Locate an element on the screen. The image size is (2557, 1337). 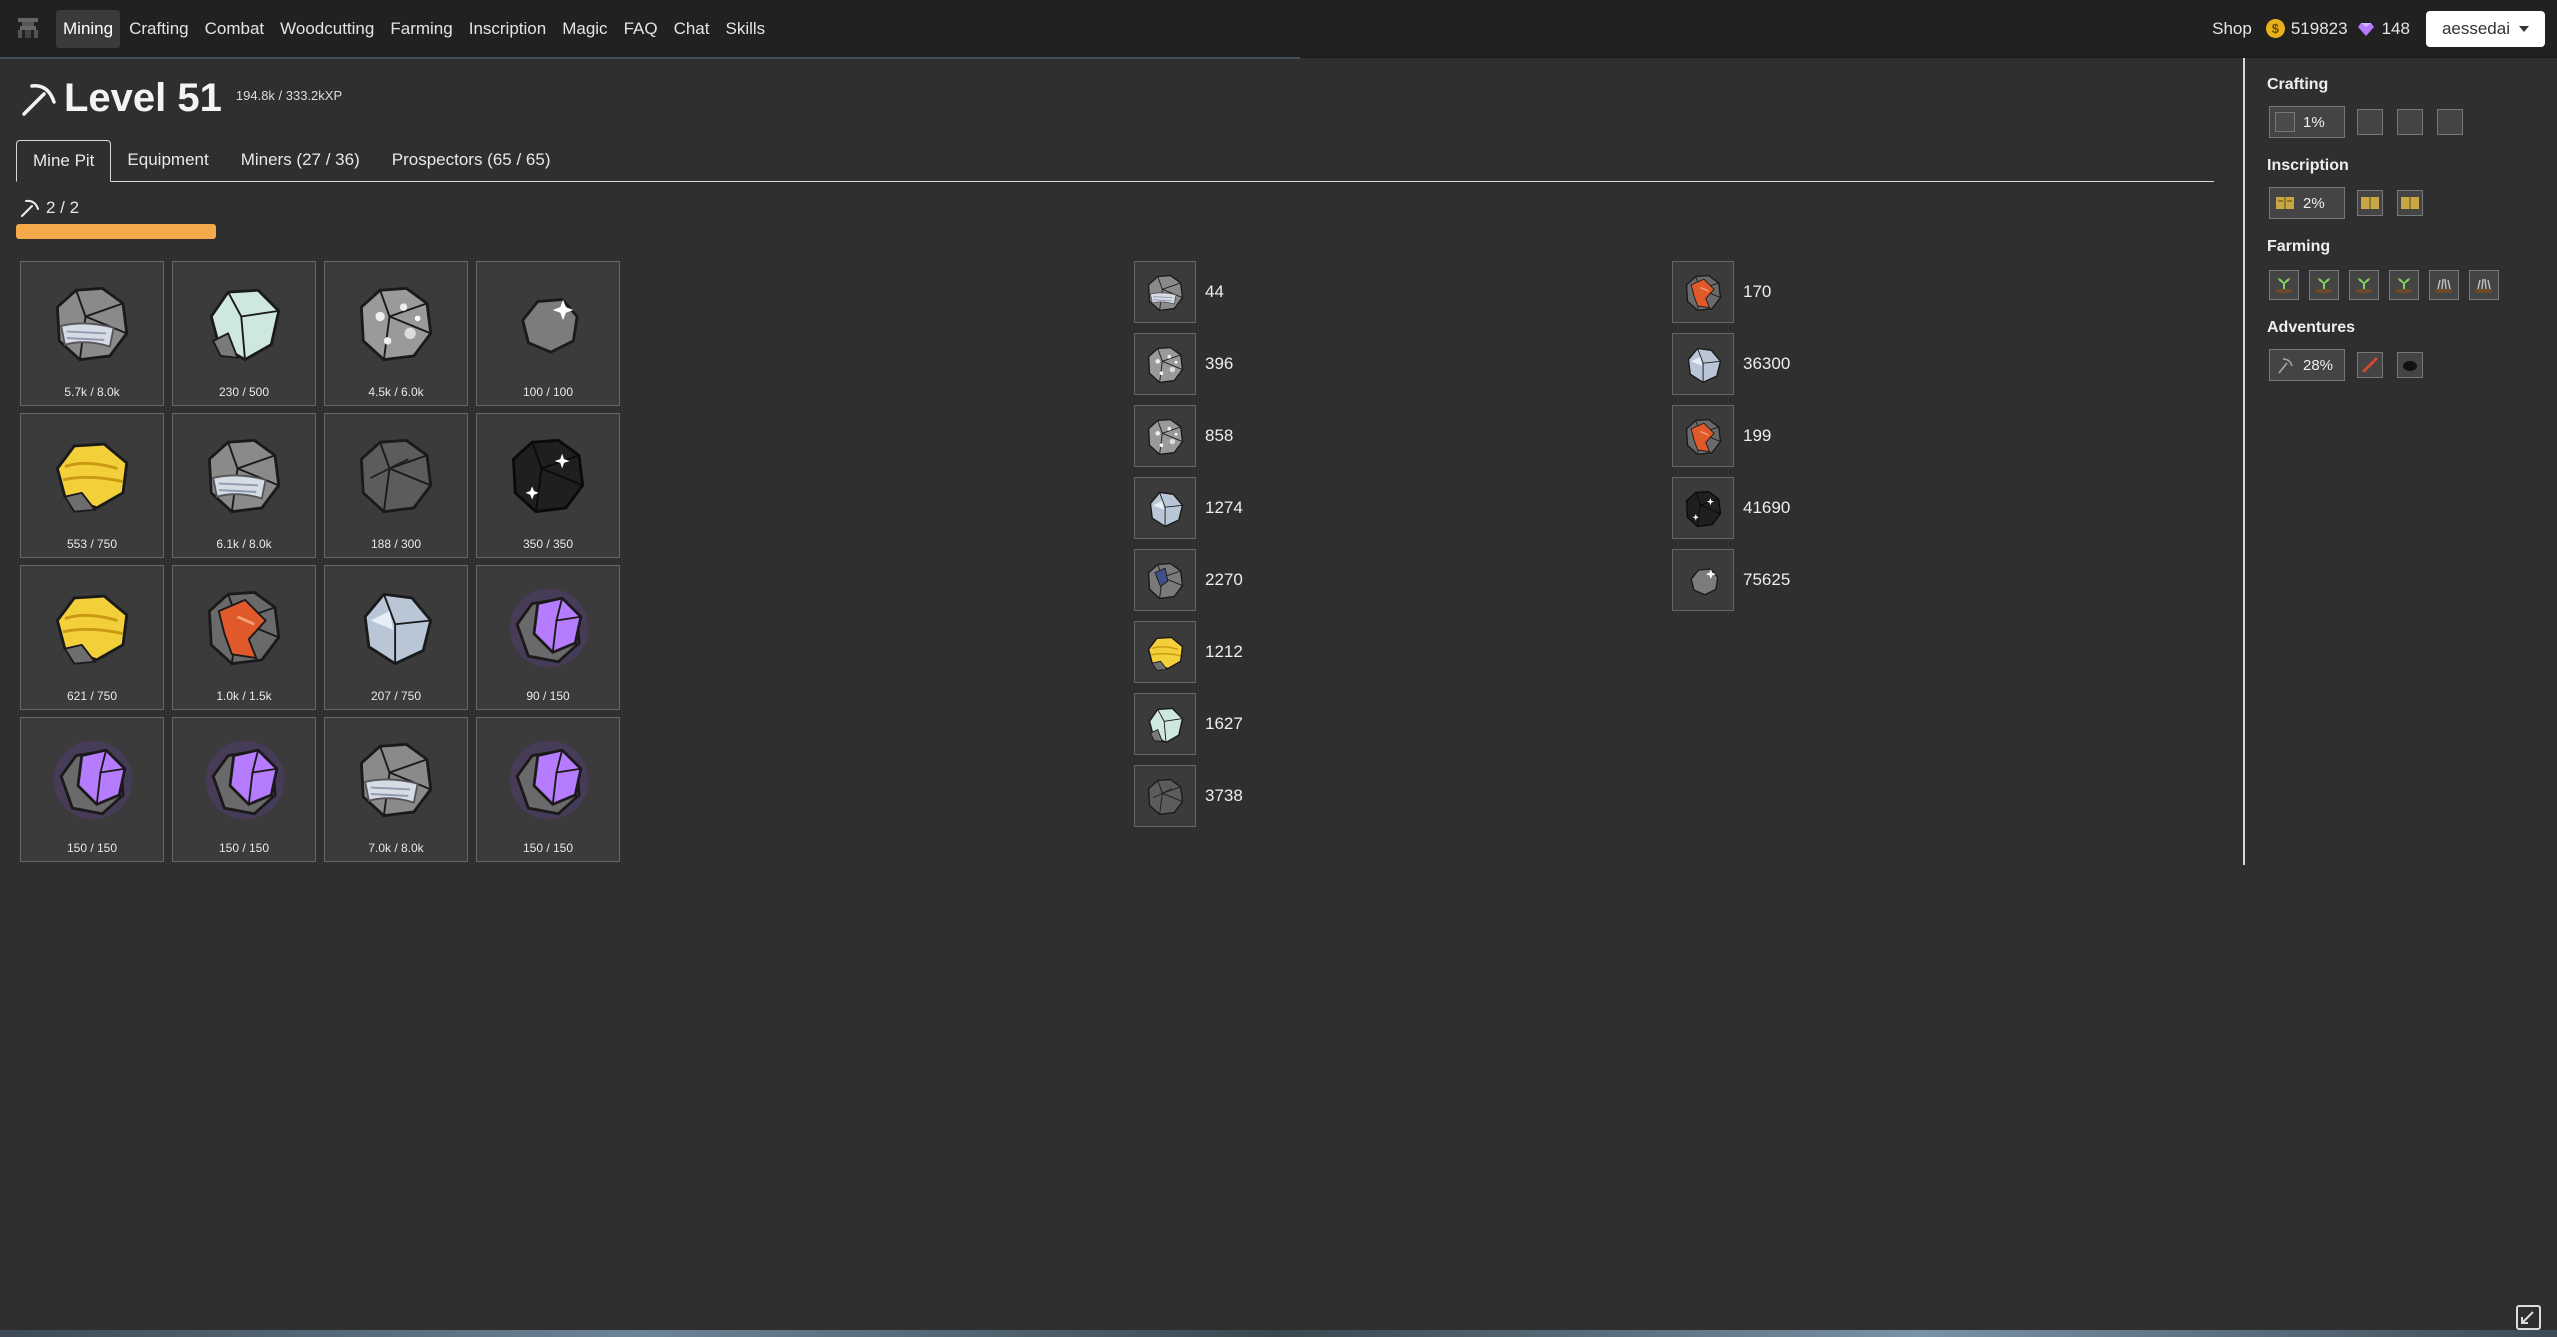
tab-prospectors: Prospectors (65 / 65) is located at coordinates (471, 160).